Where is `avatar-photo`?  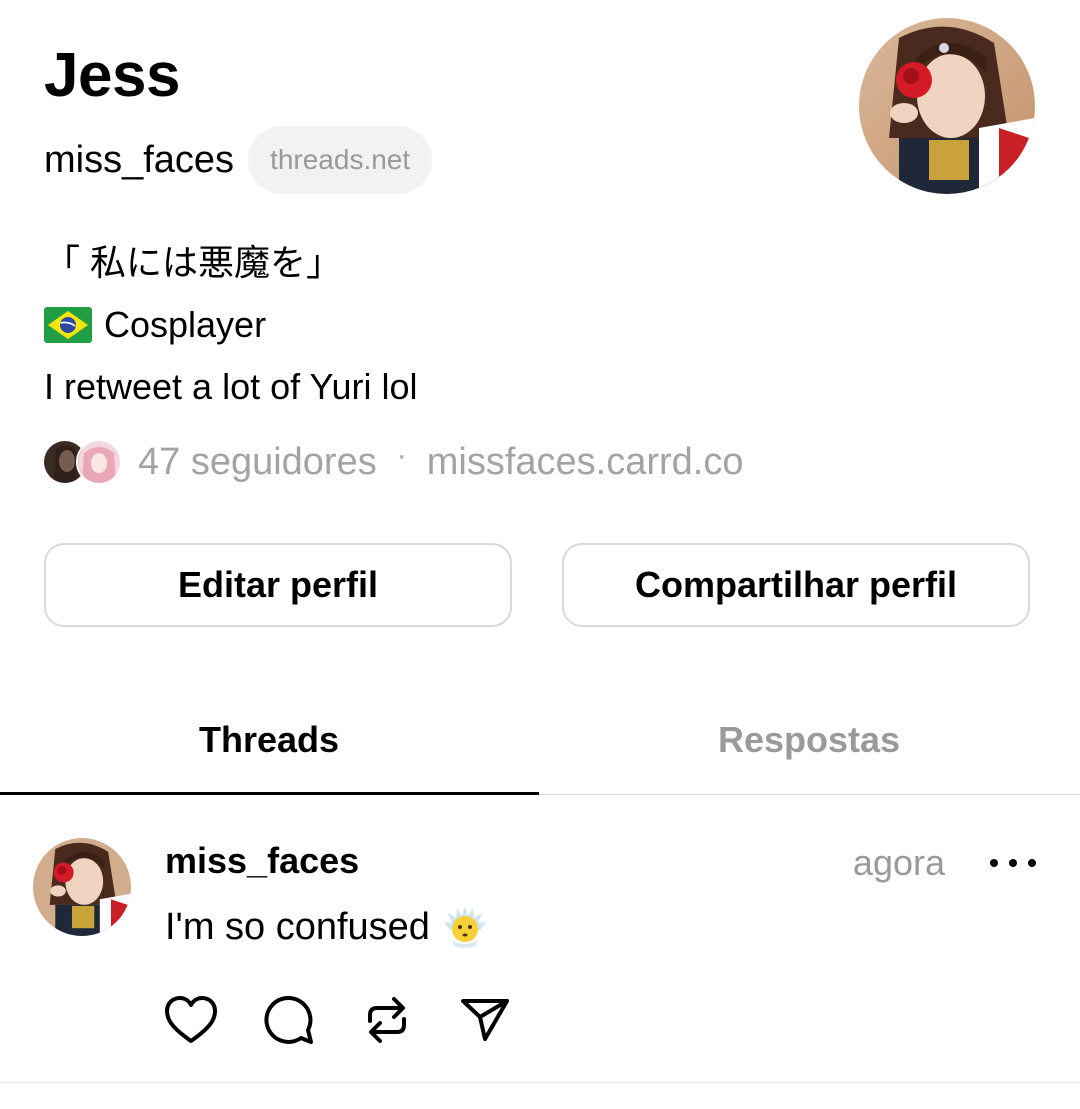 avatar-photo is located at coordinates (947, 106).